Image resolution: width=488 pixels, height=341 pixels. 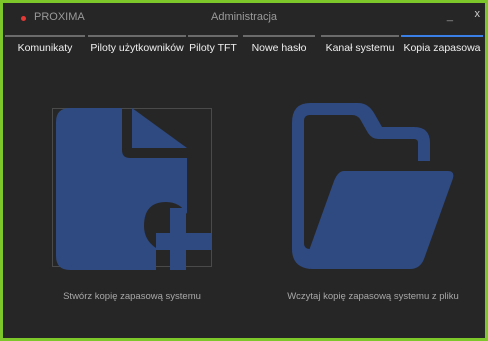 I want to click on tab-piloty-tft: Piloty TFT, so click(x=213, y=48).